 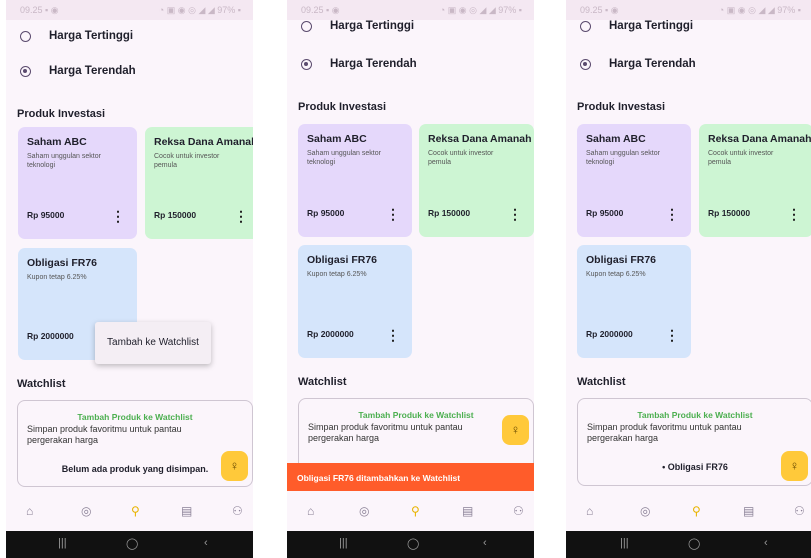 I want to click on product-name: Reksa Dana Amanah, so click(x=759, y=139).